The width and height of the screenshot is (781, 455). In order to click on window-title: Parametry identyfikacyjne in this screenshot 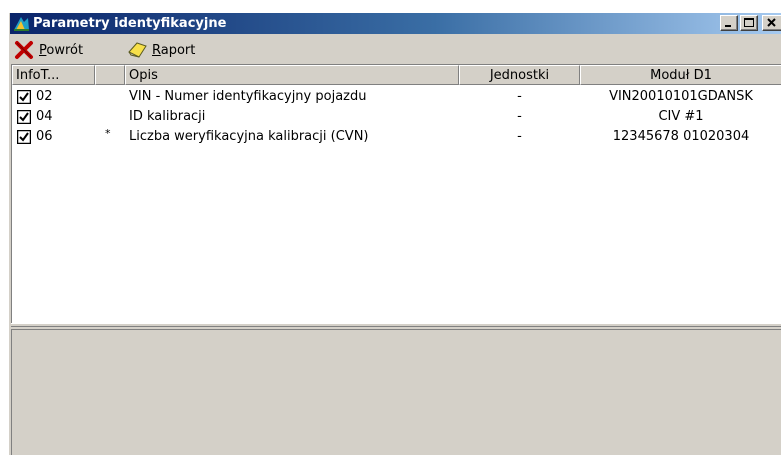, I will do `click(130, 23)`.